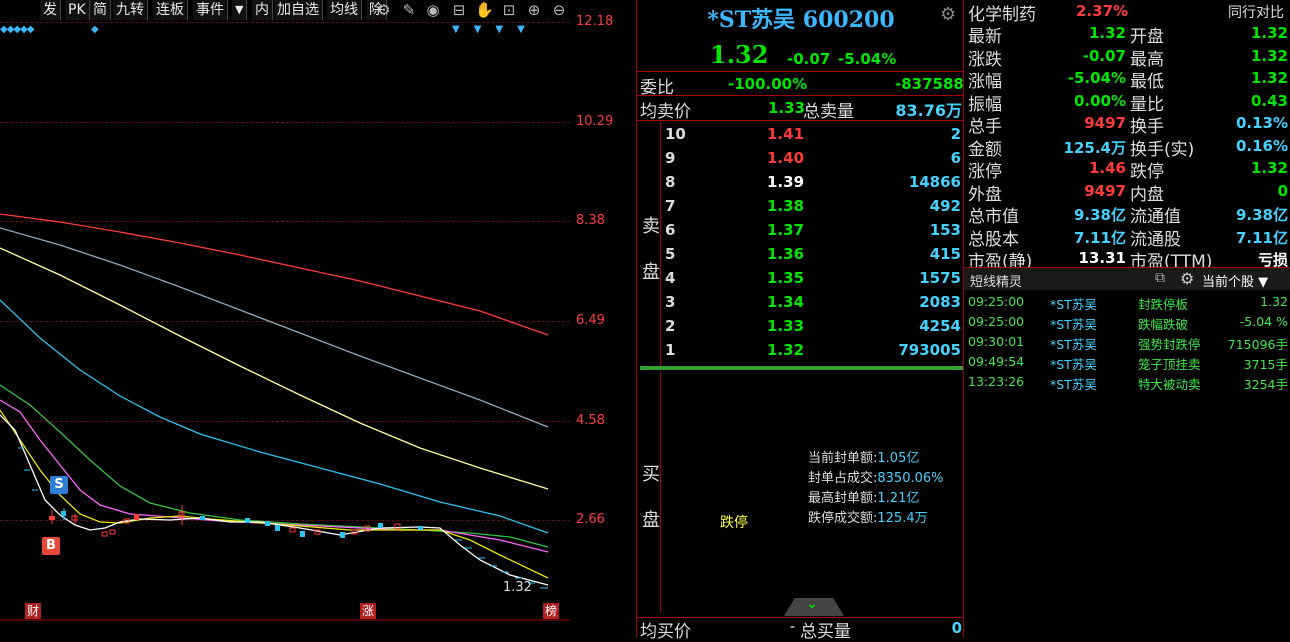 The height and width of the screenshot is (642, 1290). What do you see at coordinates (1169, 344) in the screenshot?
I see `news-event: 强势封跌停` at bounding box center [1169, 344].